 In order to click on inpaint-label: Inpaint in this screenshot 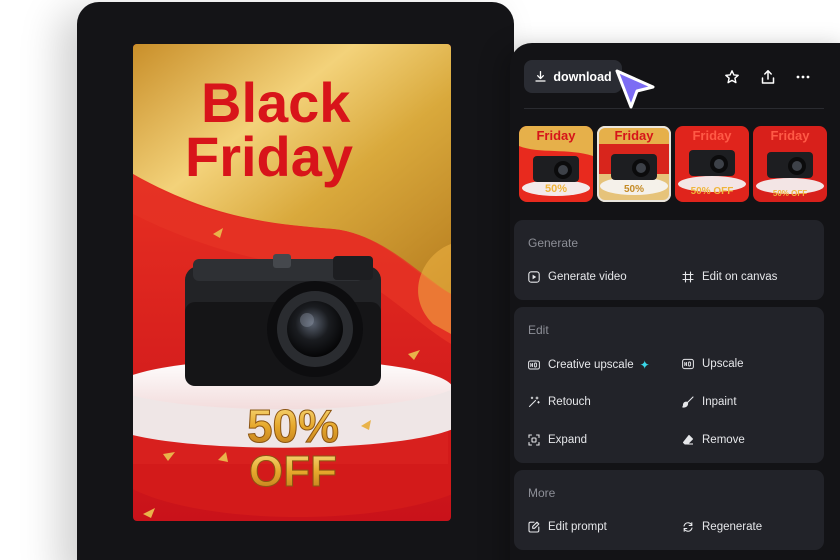, I will do `click(719, 402)`.